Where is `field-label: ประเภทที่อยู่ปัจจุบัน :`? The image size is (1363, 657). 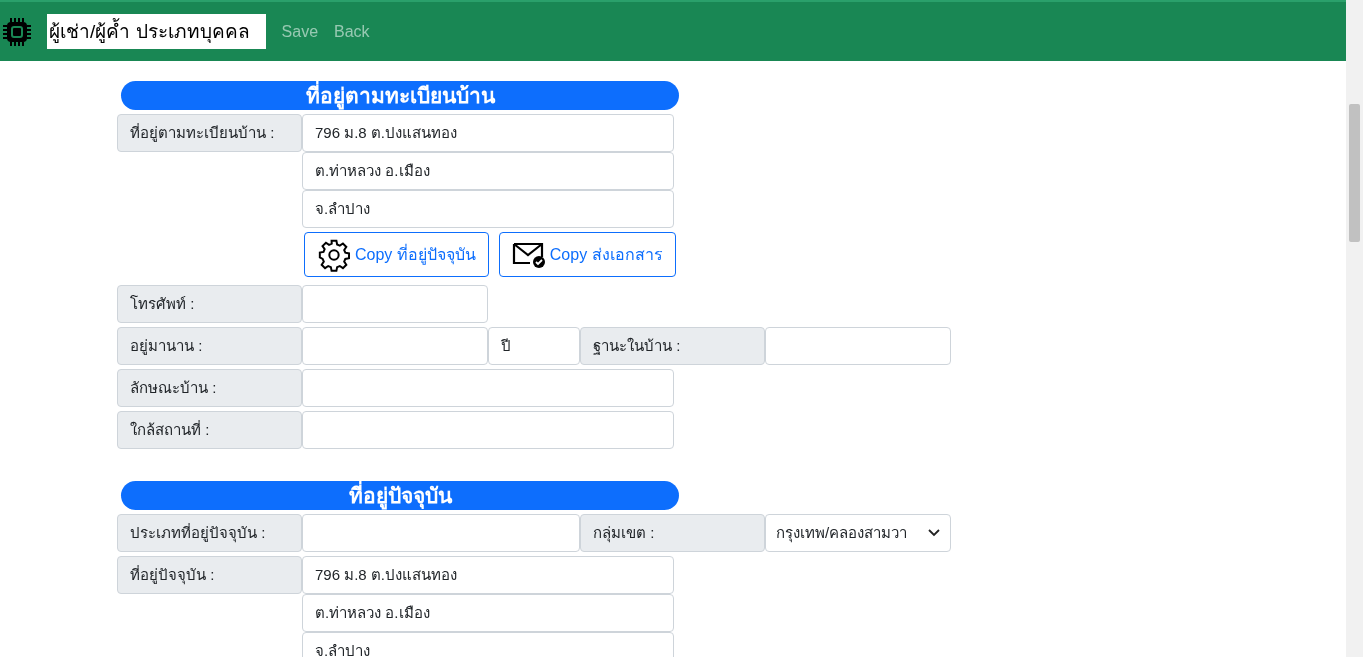
field-label: ประเภทที่อยู่ปัจจุบัน : is located at coordinates (209, 533).